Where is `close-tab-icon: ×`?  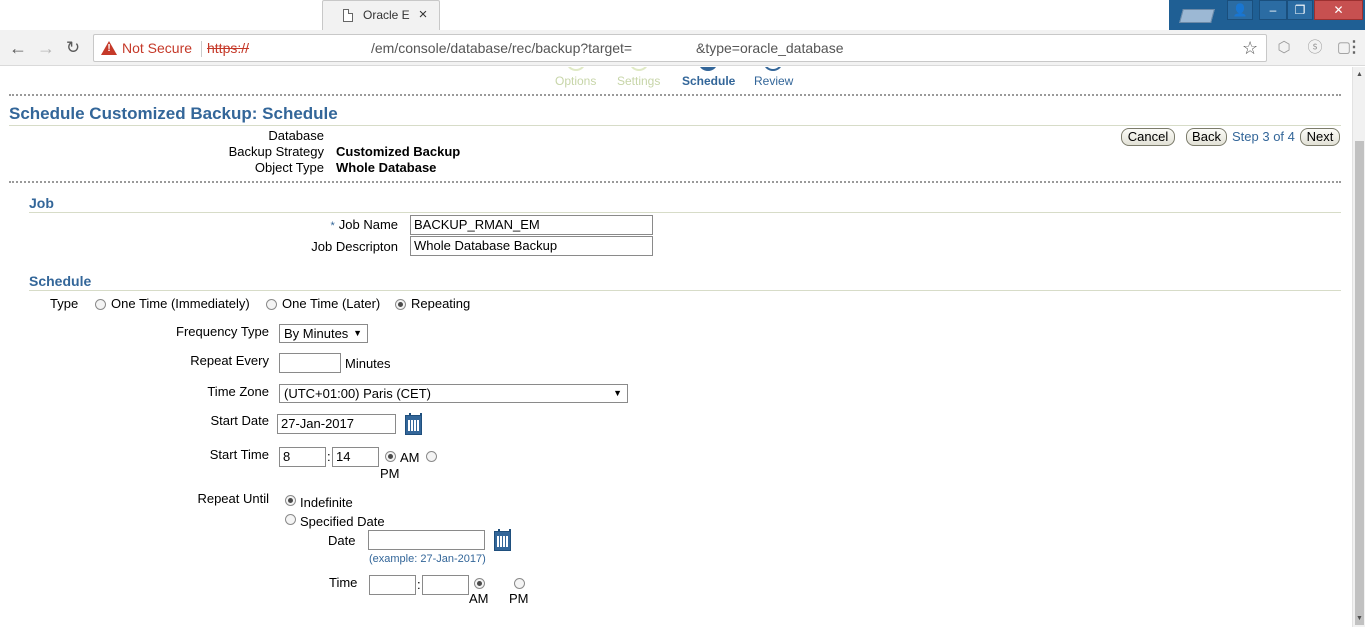
close-tab-icon: × is located at coordinates (423, 15).